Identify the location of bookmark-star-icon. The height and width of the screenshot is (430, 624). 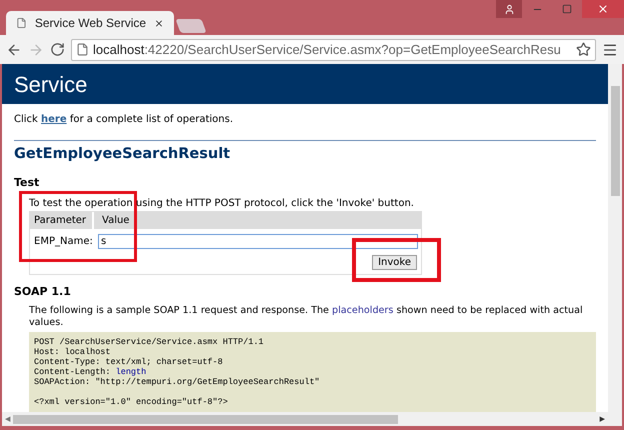
(583, 49).